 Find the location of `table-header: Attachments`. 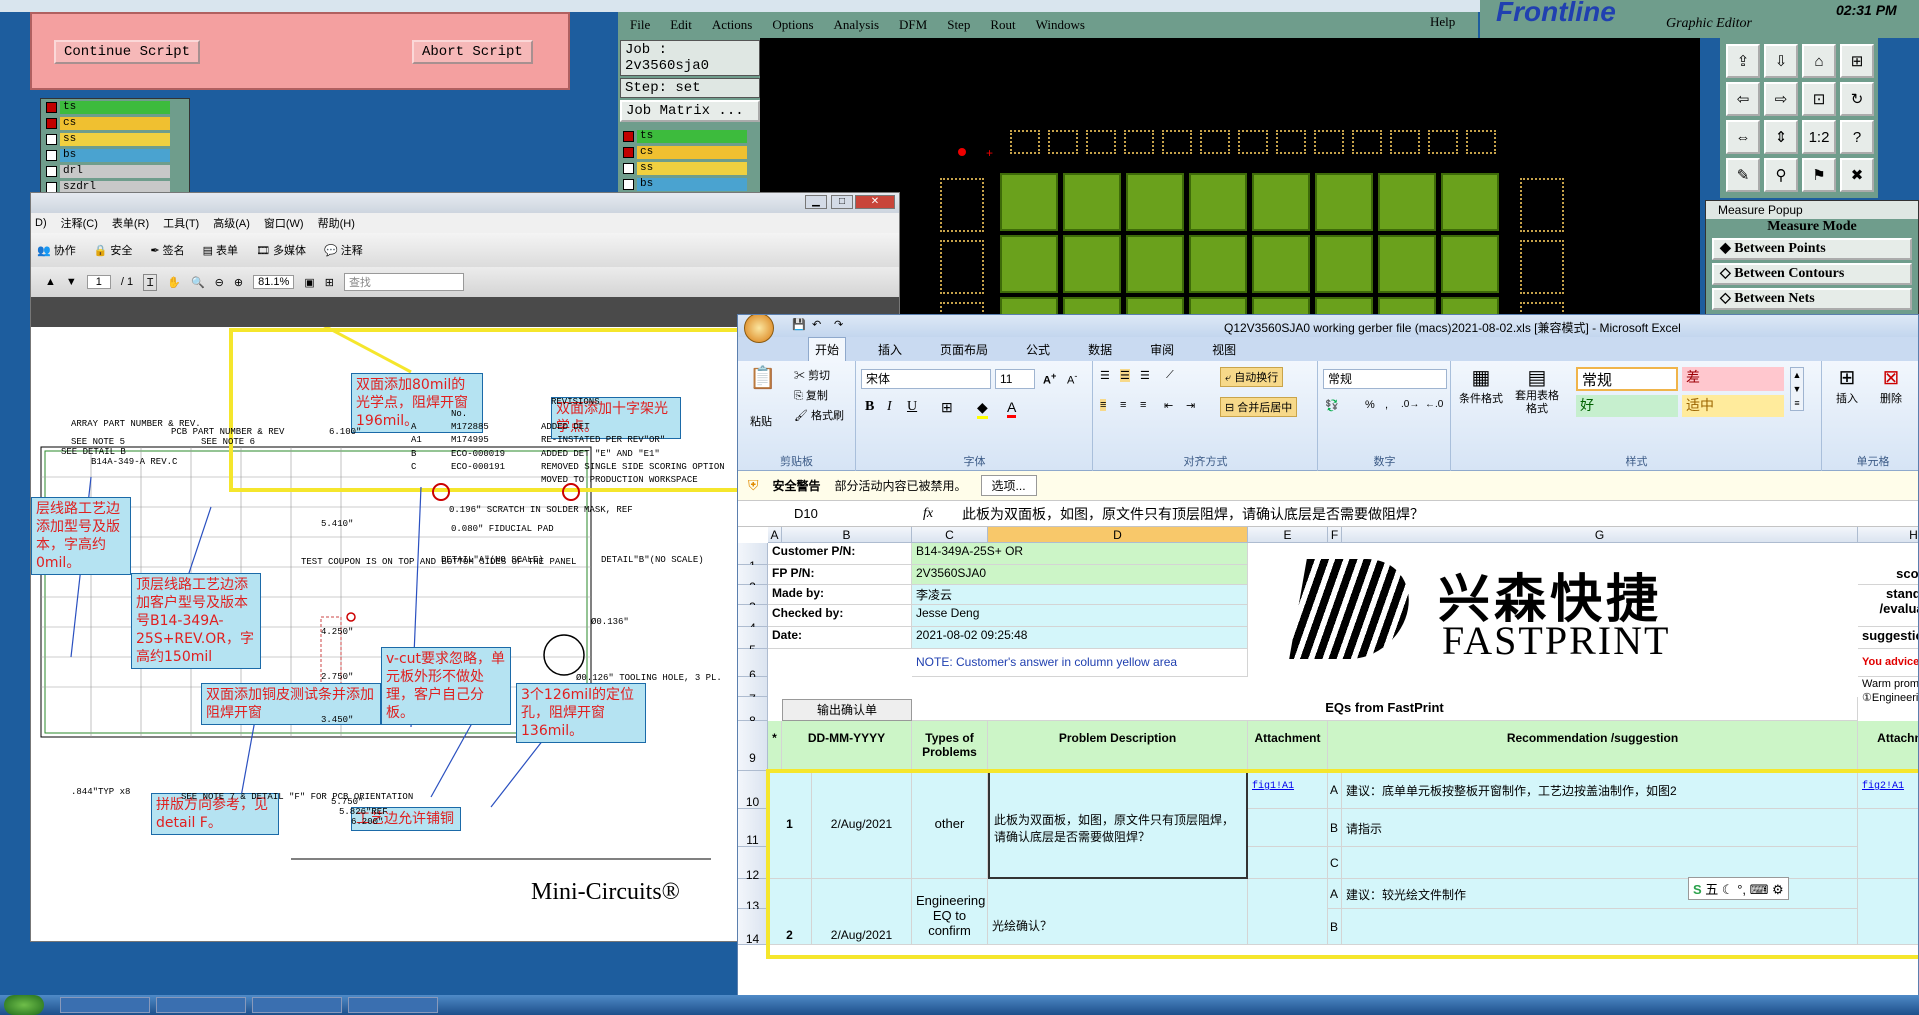

table-header: Attachments is located at coordinates (1888, 746).